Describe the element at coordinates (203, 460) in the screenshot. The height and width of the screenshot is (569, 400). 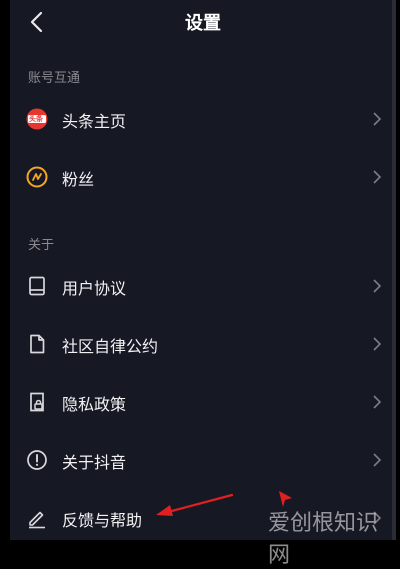
I see `settings-item-about-douyin: 关于抖音` at that location.